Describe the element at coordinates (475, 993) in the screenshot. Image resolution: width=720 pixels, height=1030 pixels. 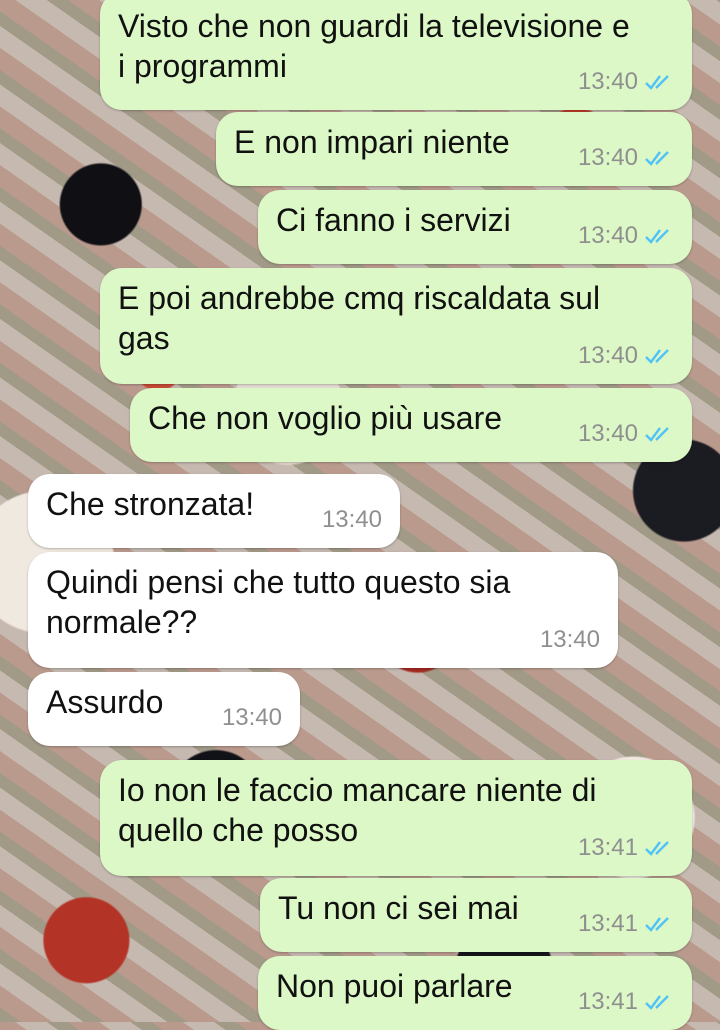
I see `message-bubble-outgoing: Non puoi parlare 13:41` at that location.